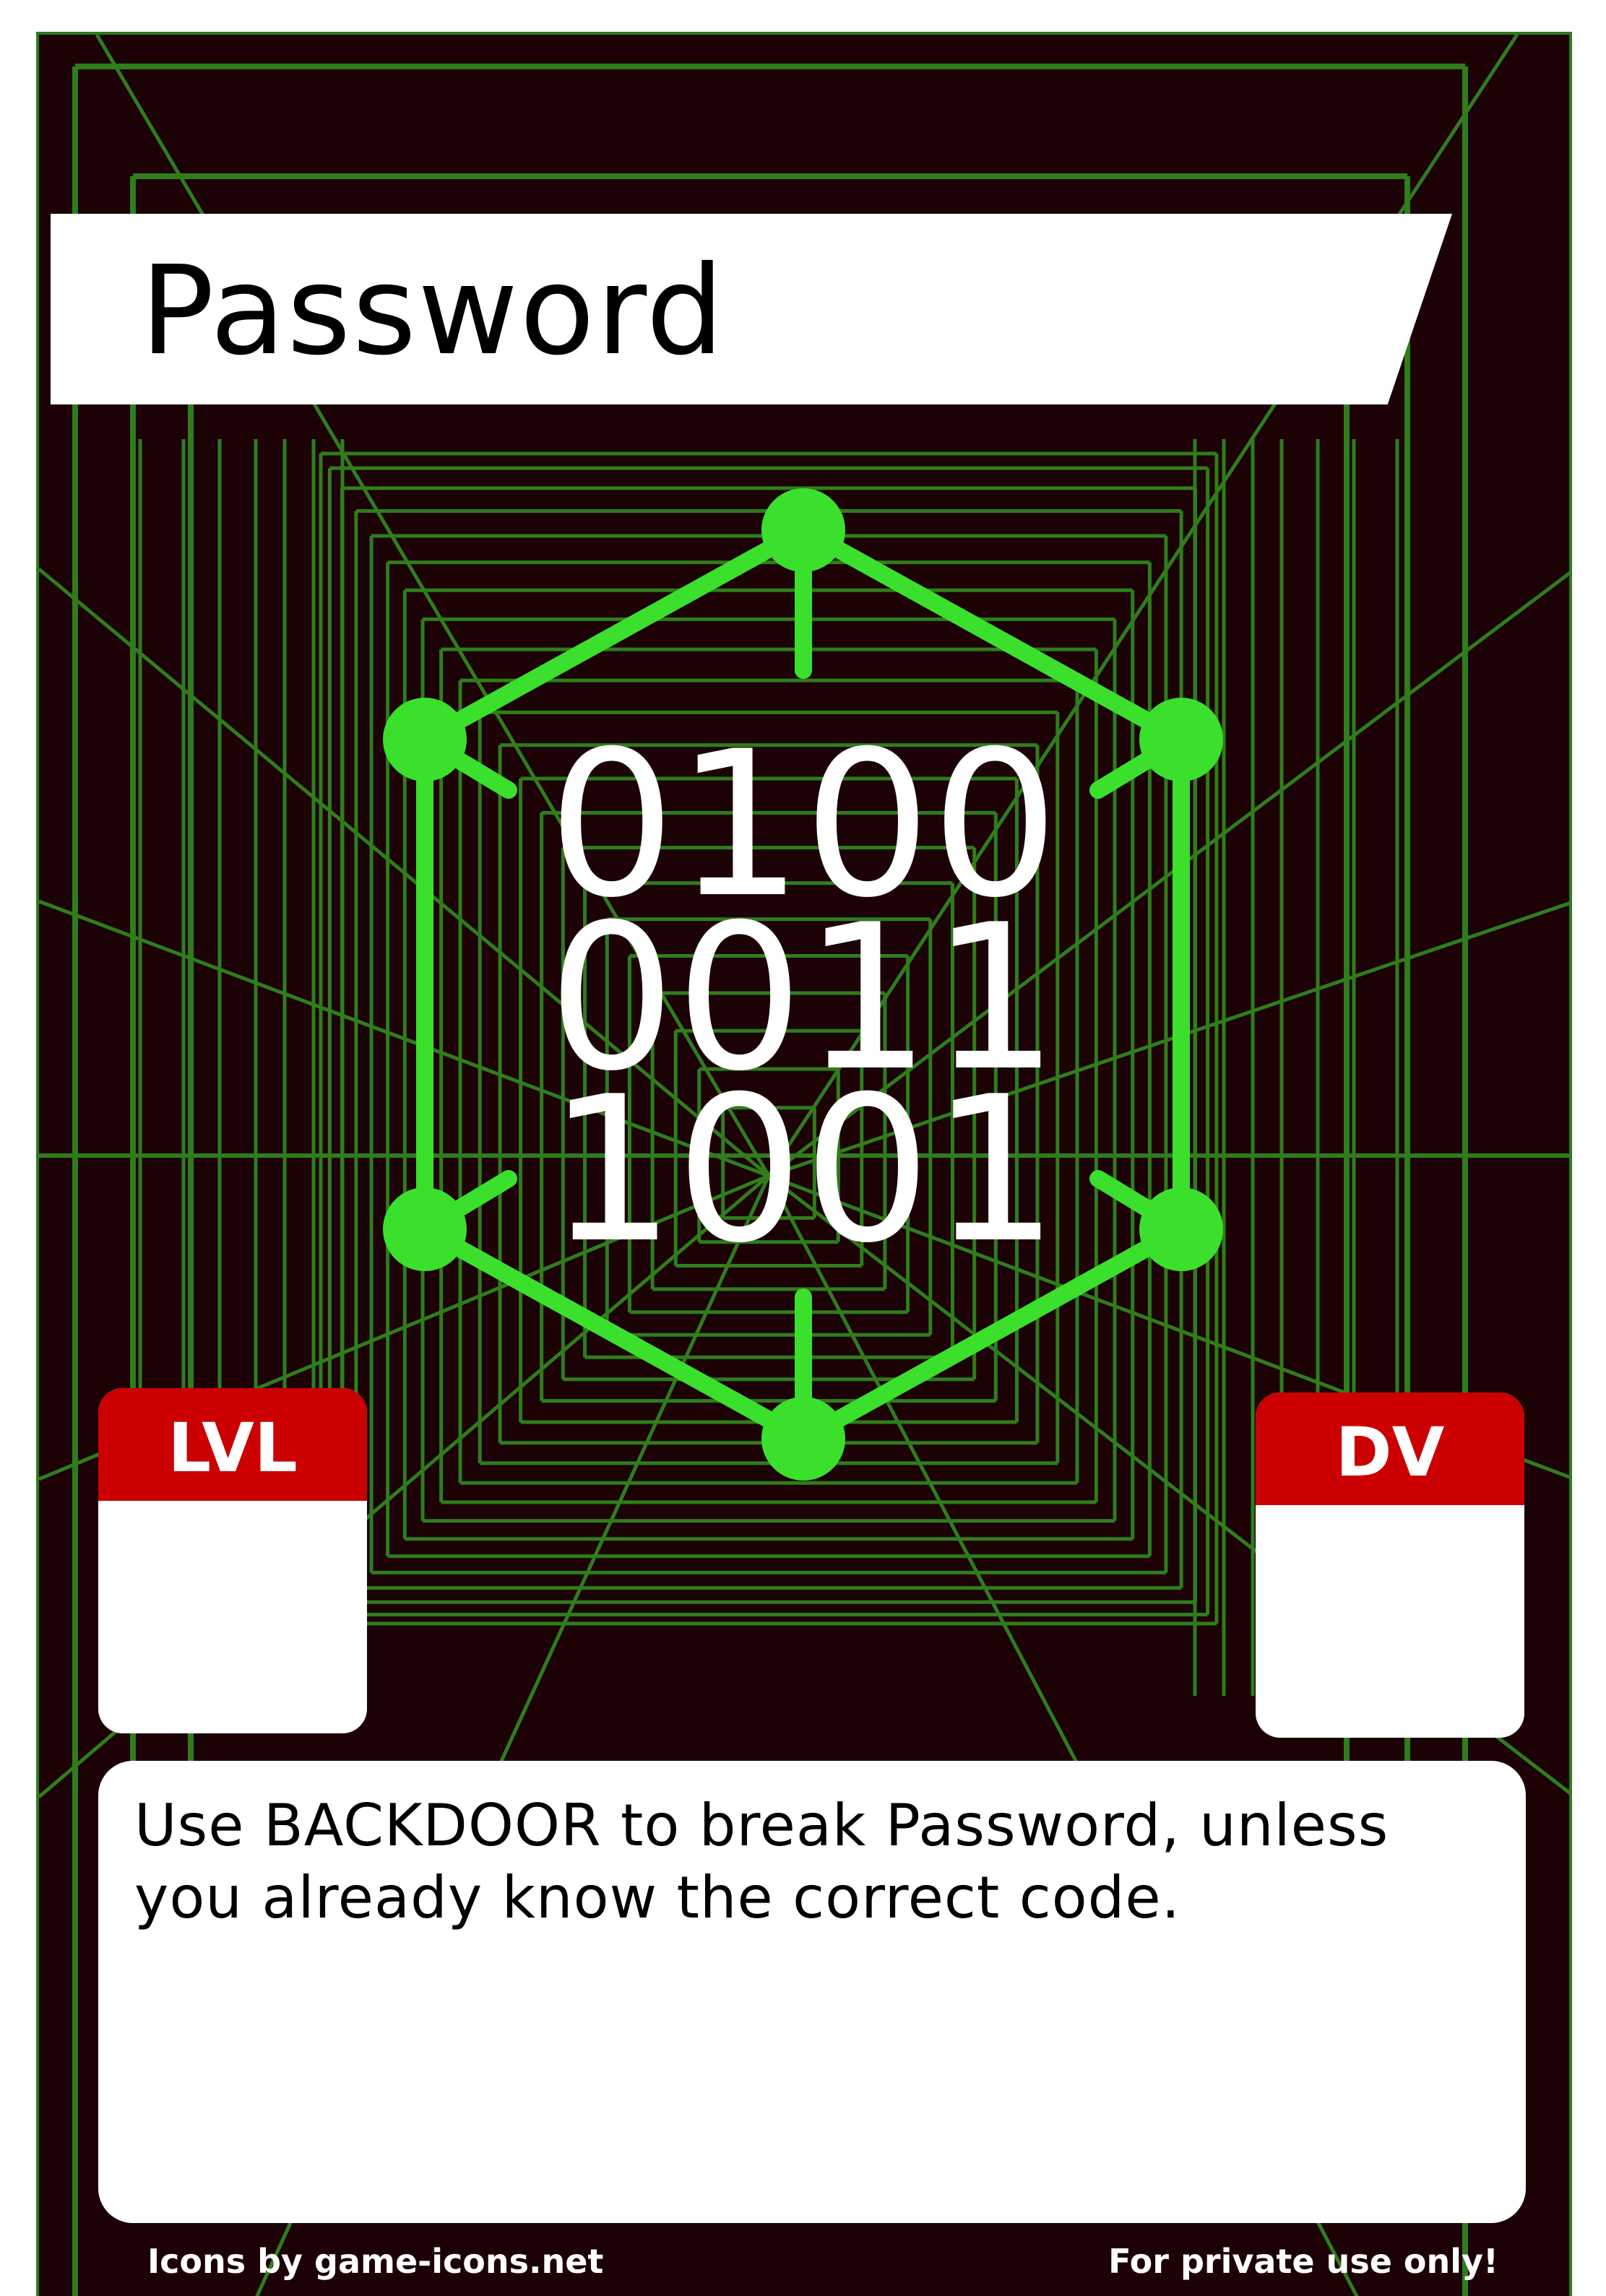  Describe the element at coordinates (375, 2261) in the screenshot. I see `icon-credit: Icons by game-icons.net` at that location.